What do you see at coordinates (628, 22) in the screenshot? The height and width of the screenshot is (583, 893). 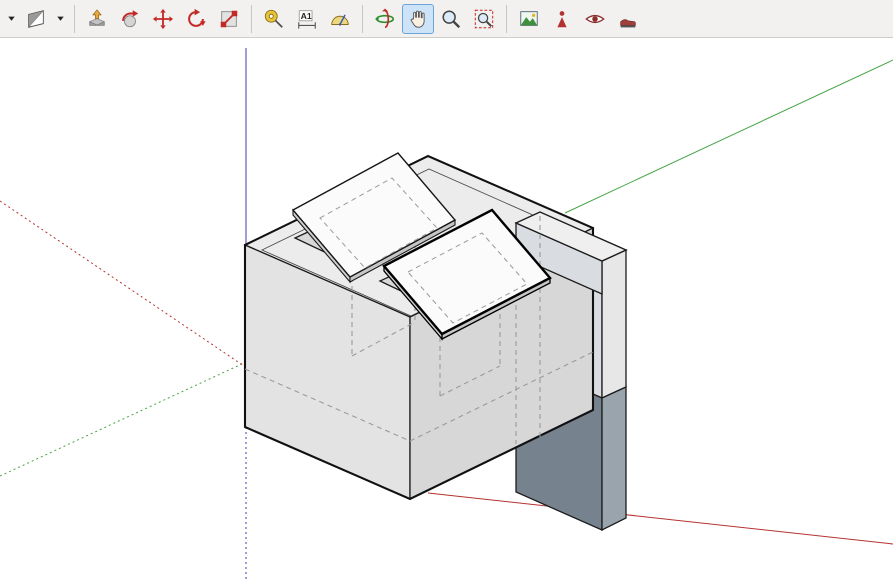 I see `walk-icon` at bounding box center [628, 22].